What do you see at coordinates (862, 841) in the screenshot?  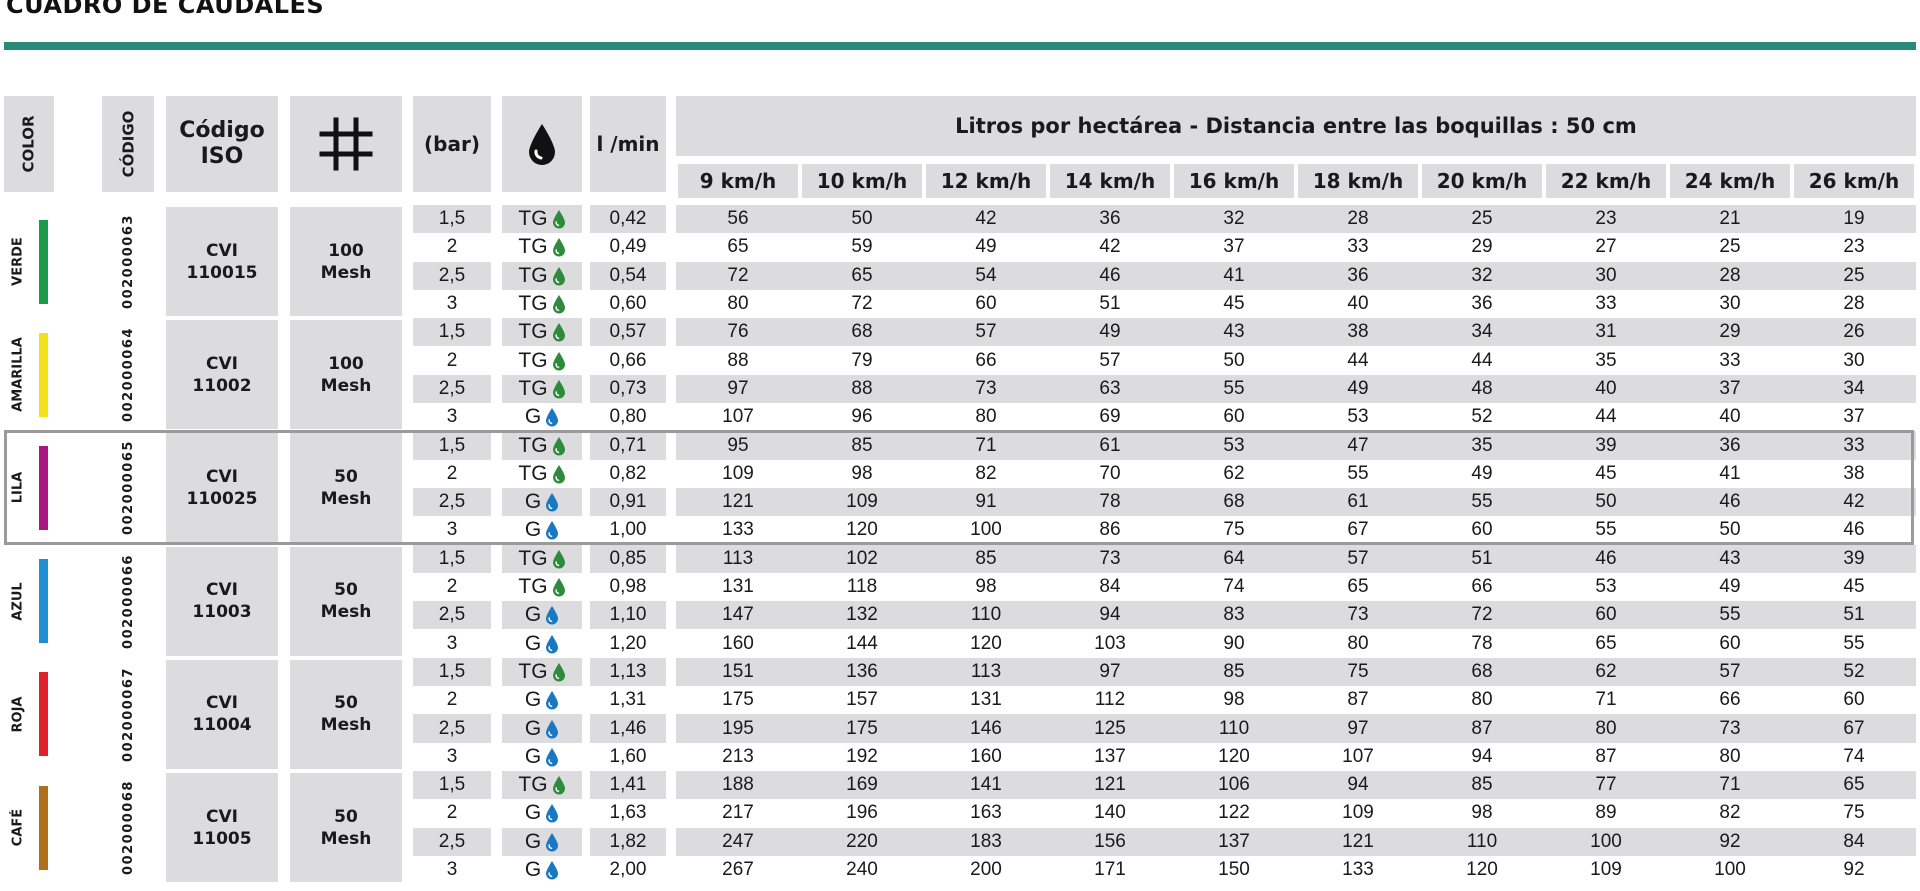 I see `rate-cell: 220` at bounding box center [862, 841].